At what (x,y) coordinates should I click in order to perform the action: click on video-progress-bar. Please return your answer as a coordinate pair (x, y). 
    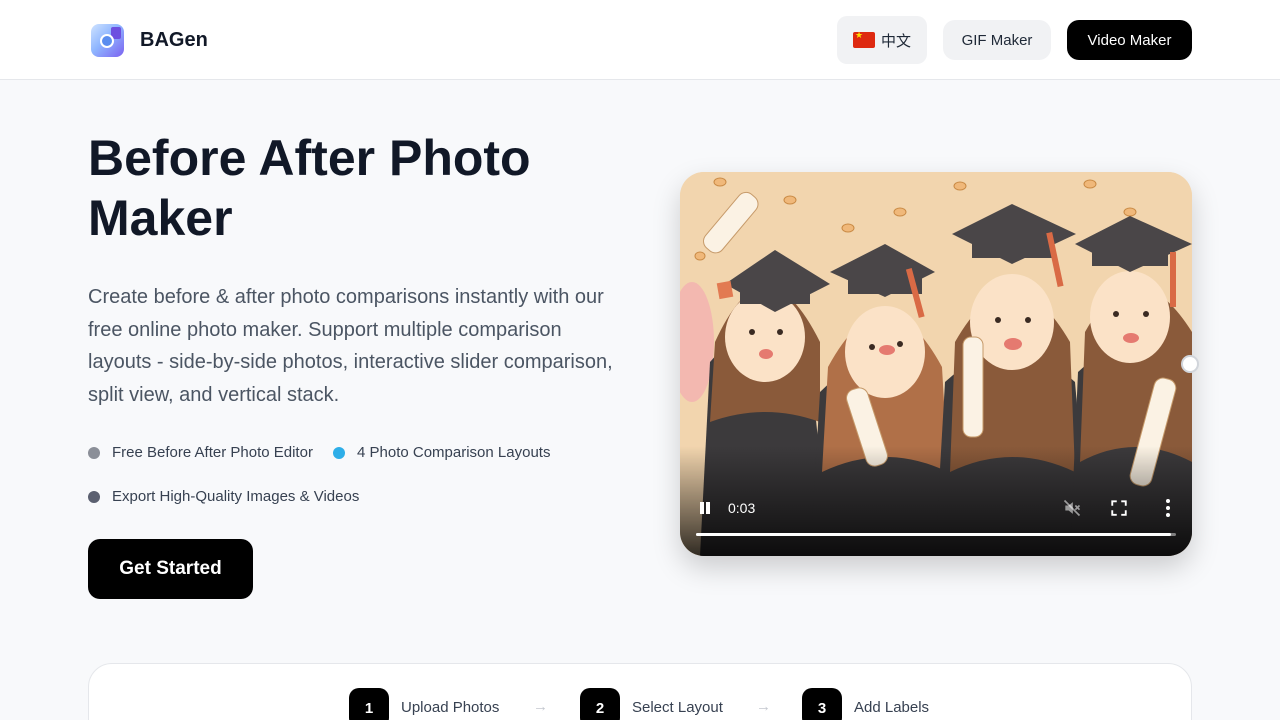
    Looking at the image, I should click on (936, 534).